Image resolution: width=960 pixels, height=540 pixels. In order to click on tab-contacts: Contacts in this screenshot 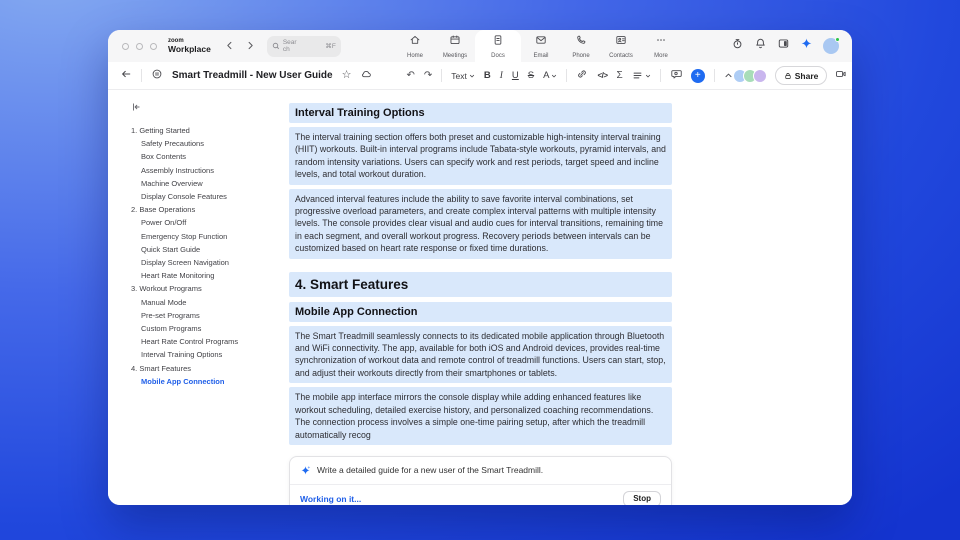, I will do `click(621, 46)`.